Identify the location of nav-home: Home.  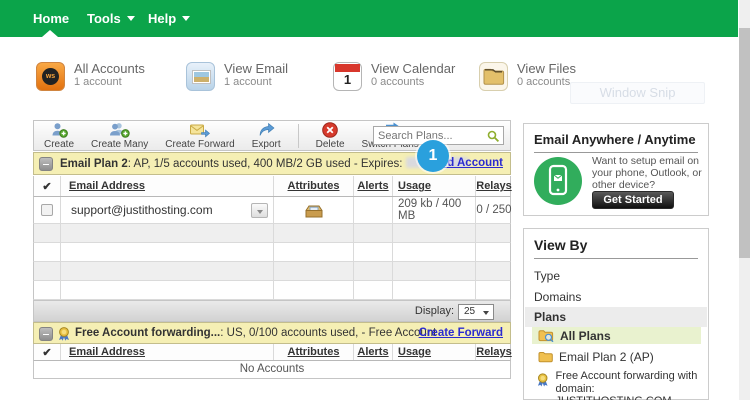
(51, 18).